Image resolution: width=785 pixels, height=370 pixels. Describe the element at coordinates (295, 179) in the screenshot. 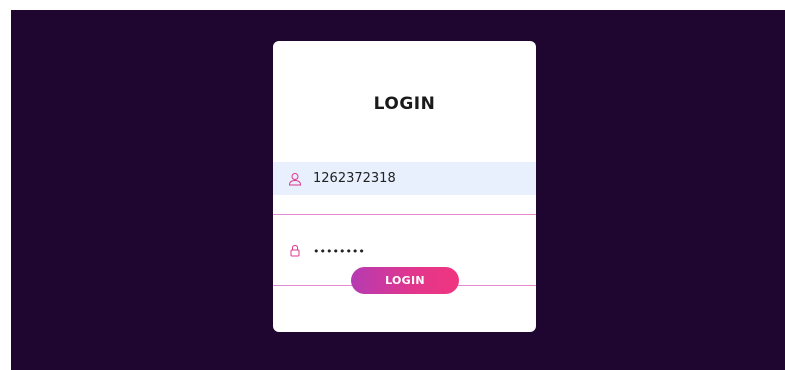

I see `user-icon` at that location.